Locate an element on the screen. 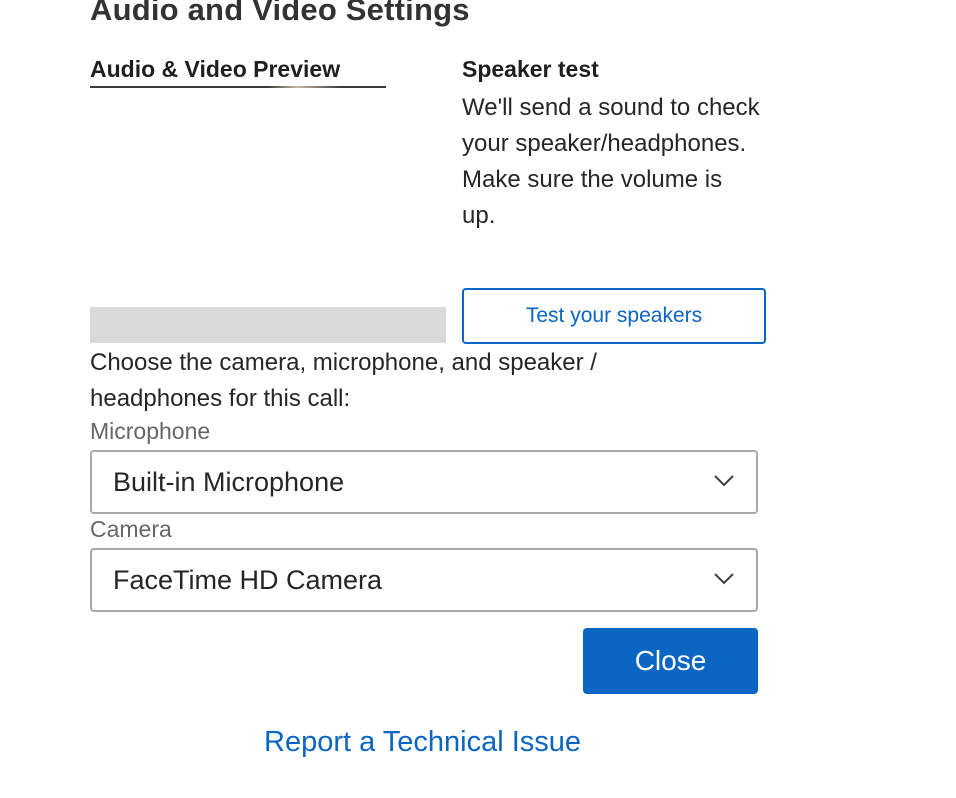 The image size is (956, 798). microphone-selected-value: Built-in Microphone is located at coordinates (229, 481).